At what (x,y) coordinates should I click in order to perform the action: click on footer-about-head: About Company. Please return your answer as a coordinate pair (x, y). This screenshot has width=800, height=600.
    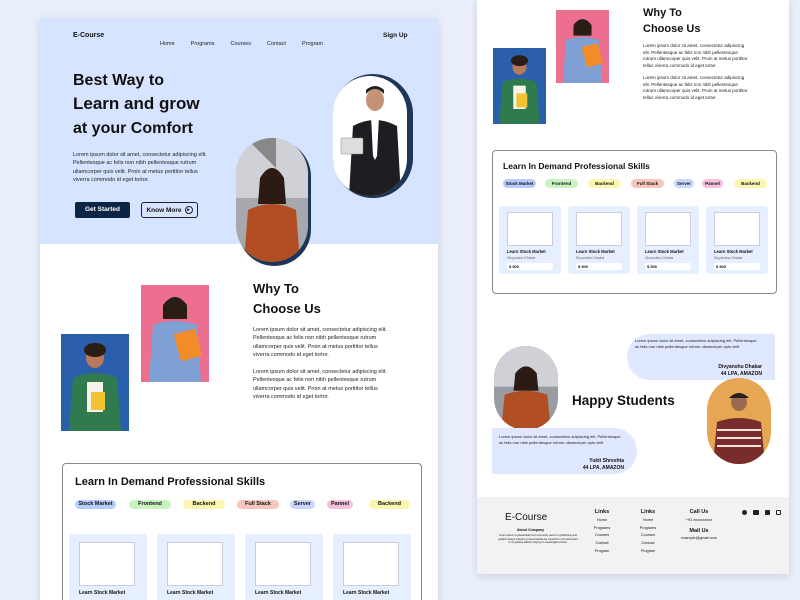
    Looking at the image, I should click on (531, 530).